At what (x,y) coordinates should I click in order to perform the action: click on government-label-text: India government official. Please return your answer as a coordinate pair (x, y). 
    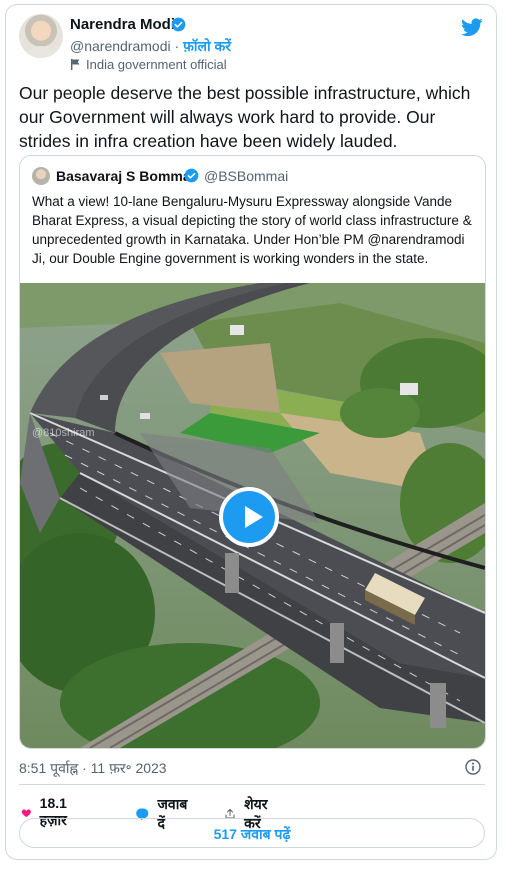
    Looking at the image, I should click on (156, 64).